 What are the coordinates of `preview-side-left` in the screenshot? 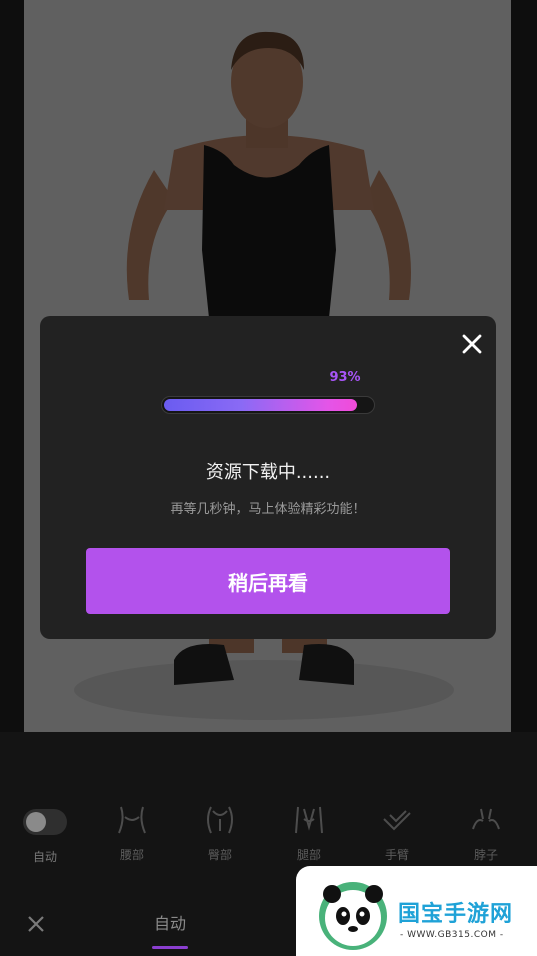 It's located at (12, 366).